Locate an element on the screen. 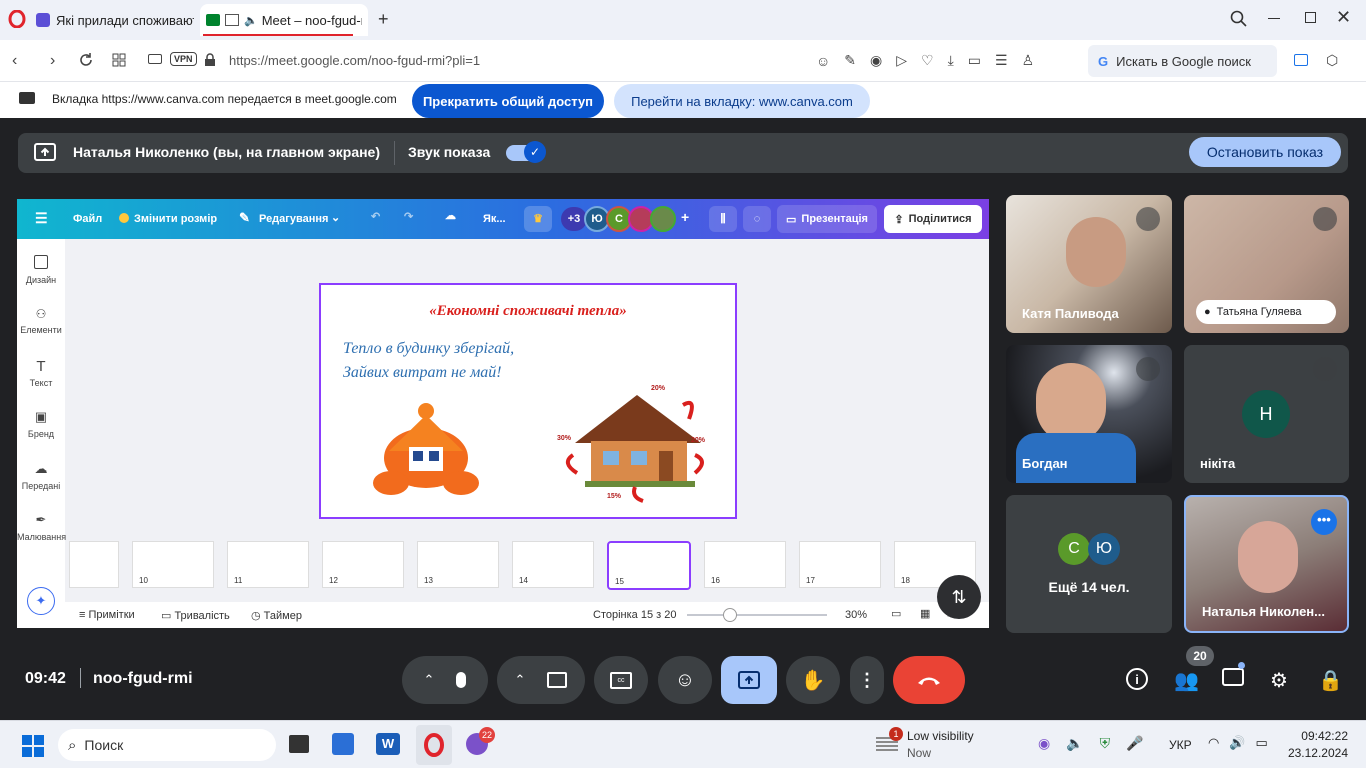 The height and width of the screenshot is (768, 1366). send-icon: ▷ is located at coordinates (901, 60).